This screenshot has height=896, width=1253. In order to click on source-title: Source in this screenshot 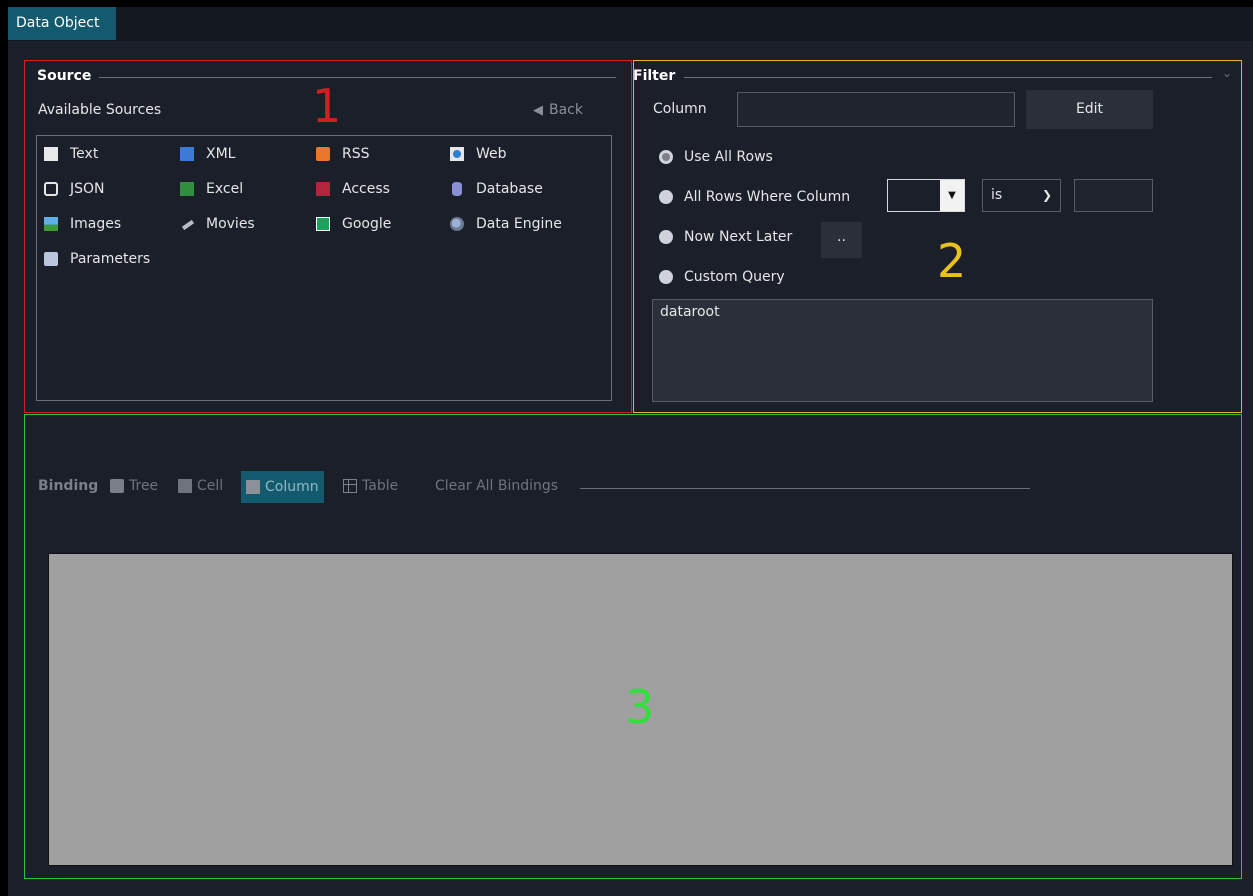, I will do `click(64, 76)`.